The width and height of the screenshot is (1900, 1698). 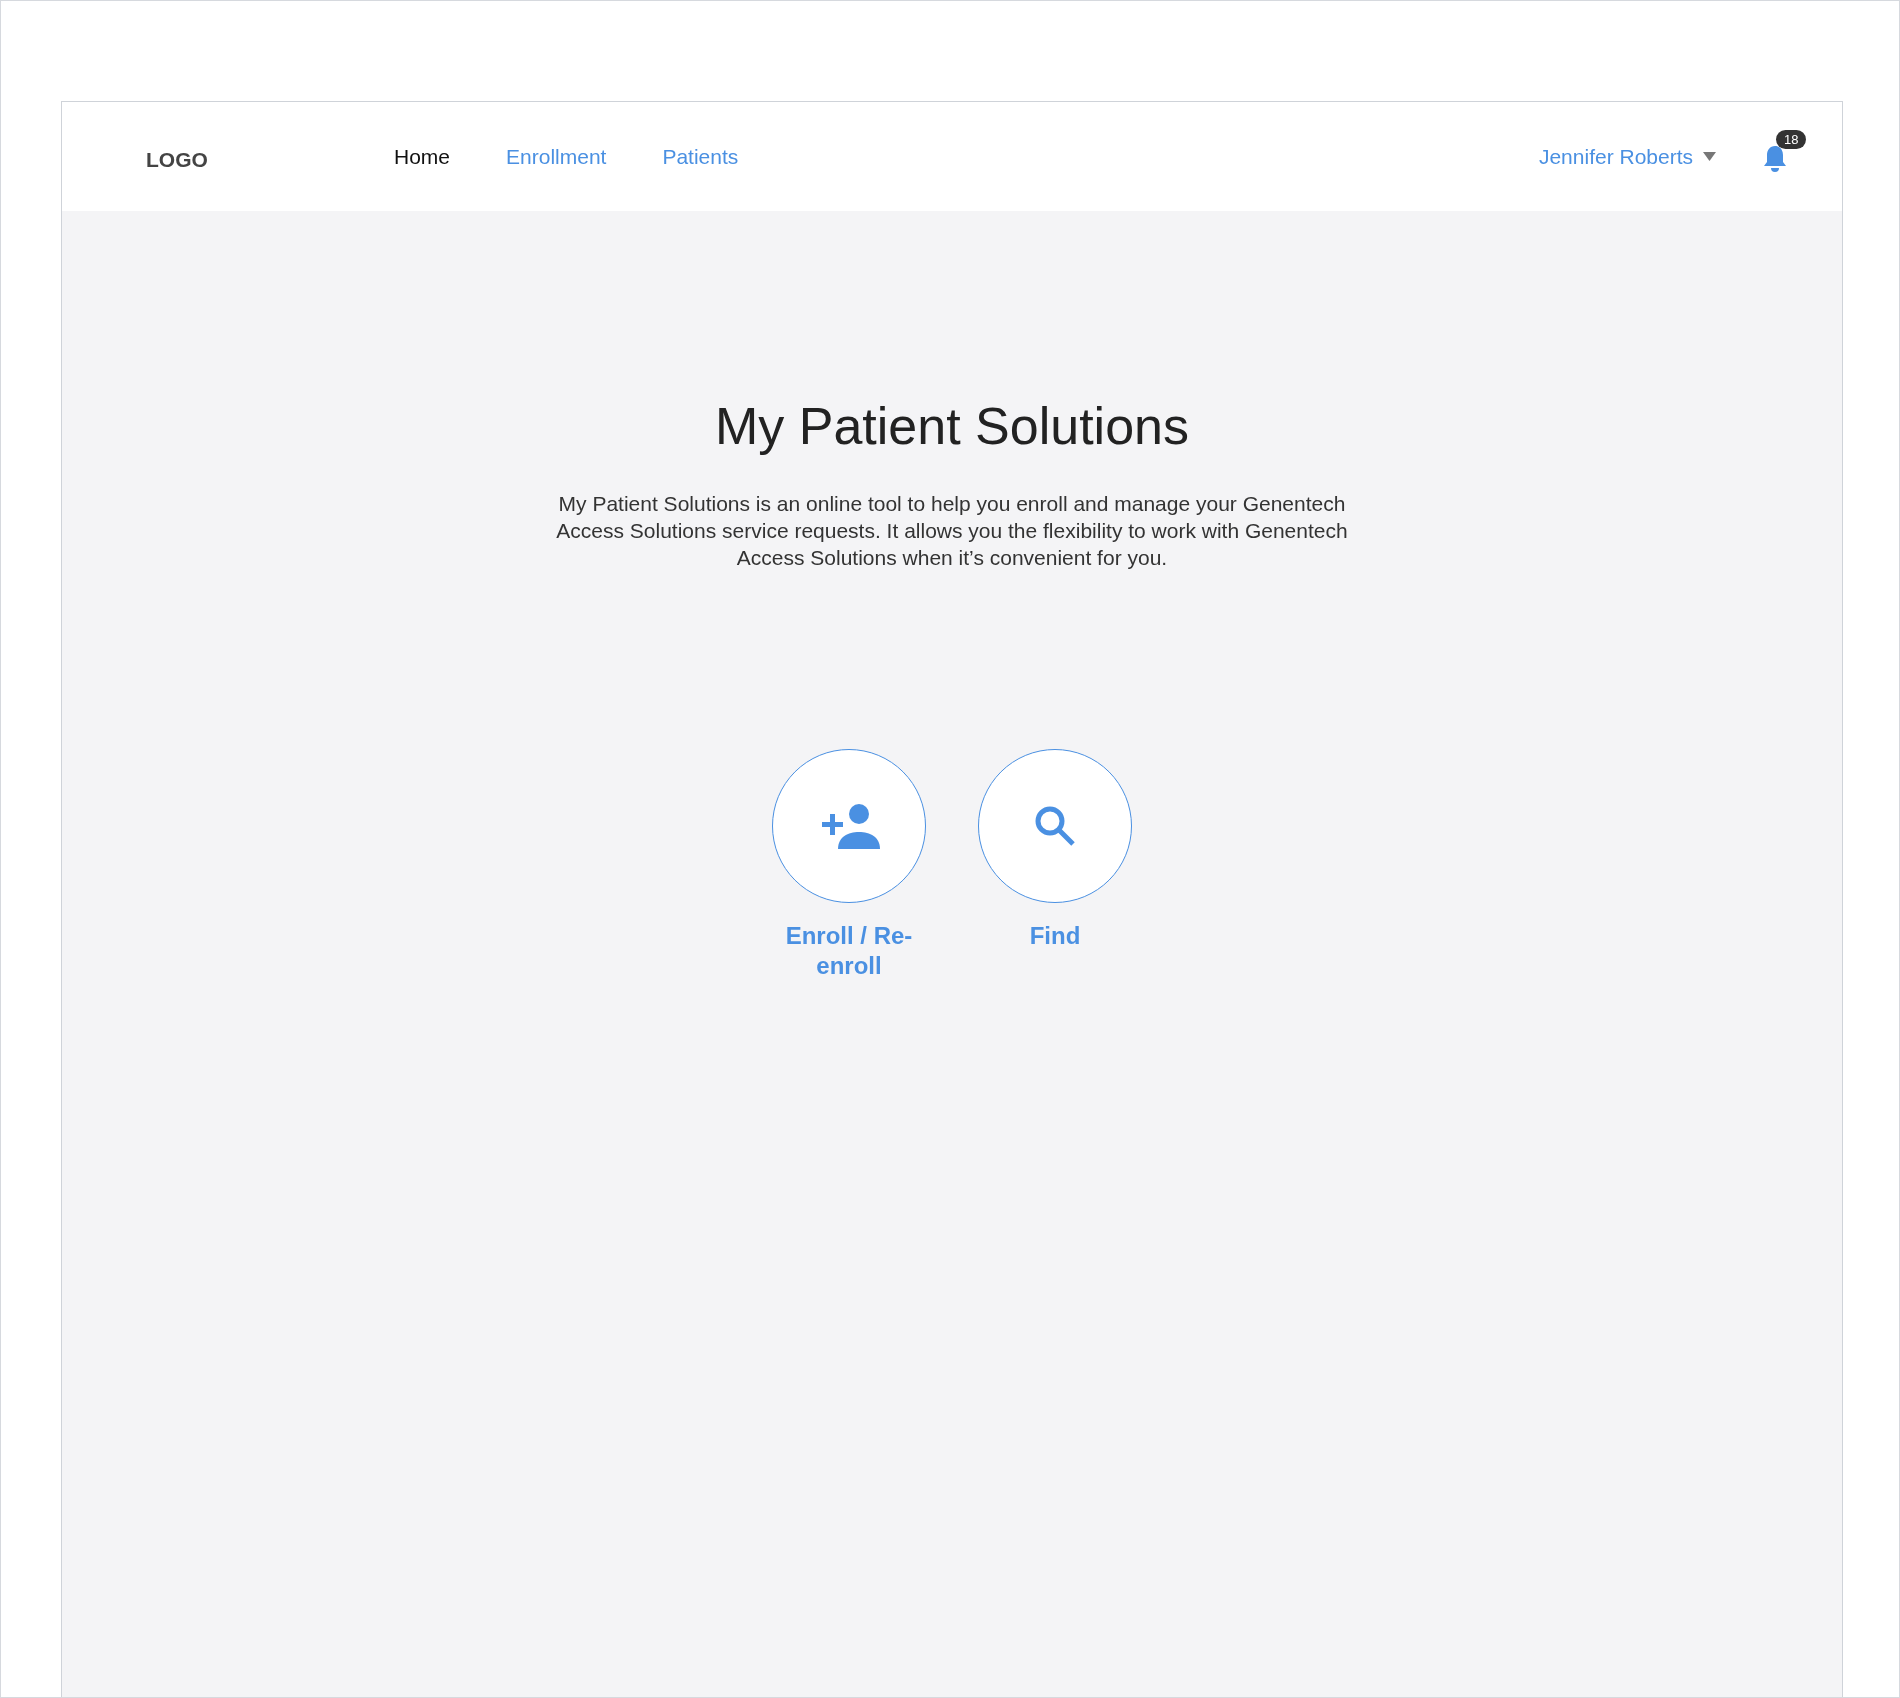 What do you see at coordinates (1775, 158) in the screenshot?
I see `bell-icon` at bounding box center [1775, 158].